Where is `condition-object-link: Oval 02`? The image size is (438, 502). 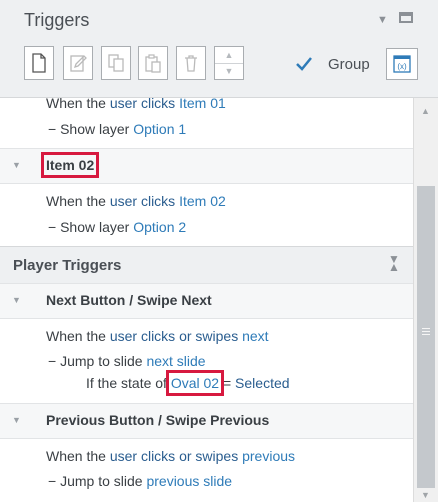
condition-object-link: Oval 02 is located at coordinates (195, 383).